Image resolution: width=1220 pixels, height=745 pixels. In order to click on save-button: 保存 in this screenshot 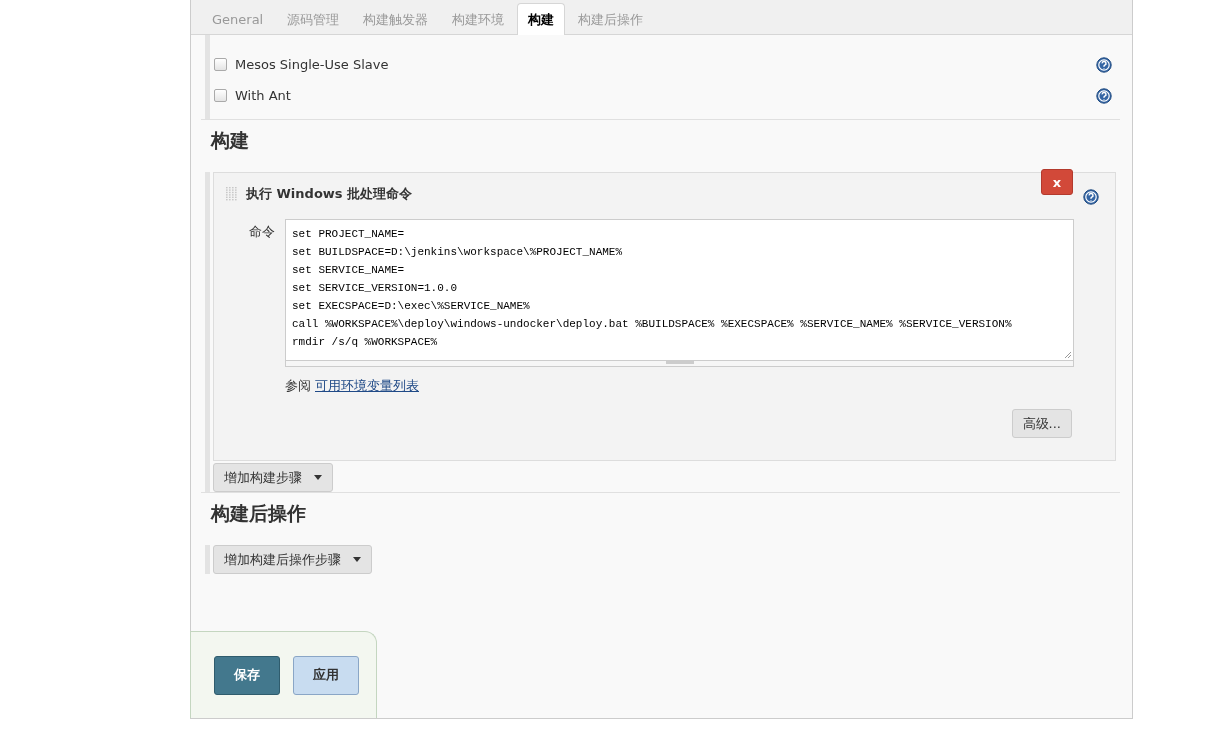, I will do `click(247, 675)`.